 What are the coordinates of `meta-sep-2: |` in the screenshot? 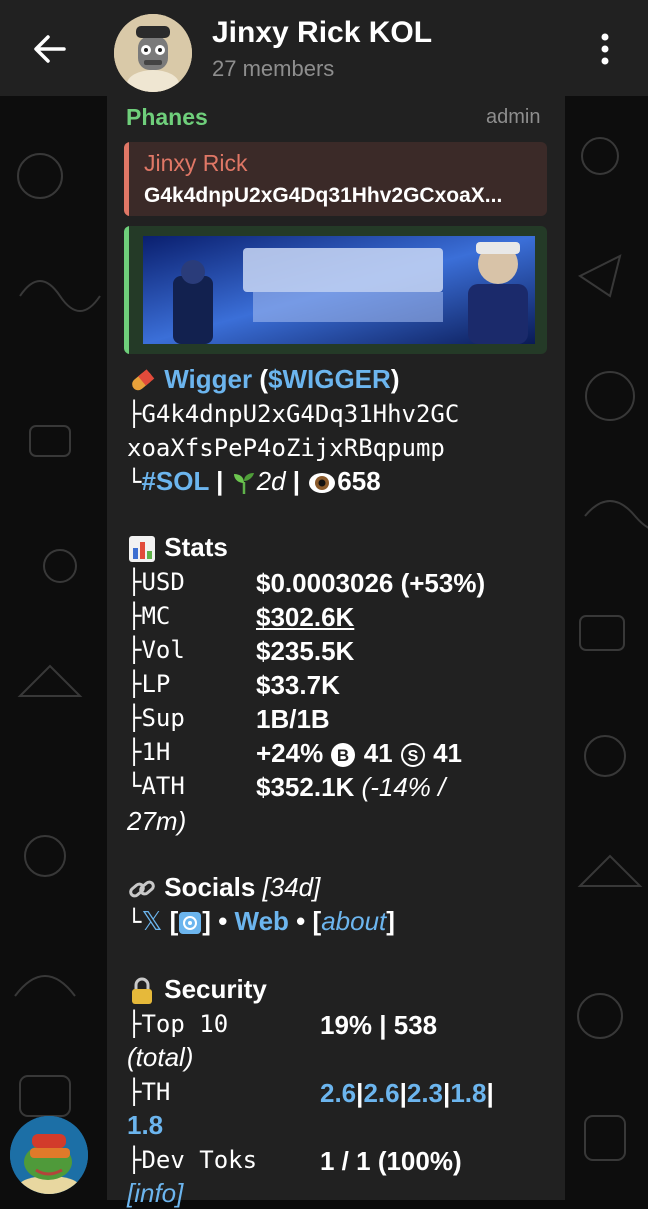 It's located at (296, 481).